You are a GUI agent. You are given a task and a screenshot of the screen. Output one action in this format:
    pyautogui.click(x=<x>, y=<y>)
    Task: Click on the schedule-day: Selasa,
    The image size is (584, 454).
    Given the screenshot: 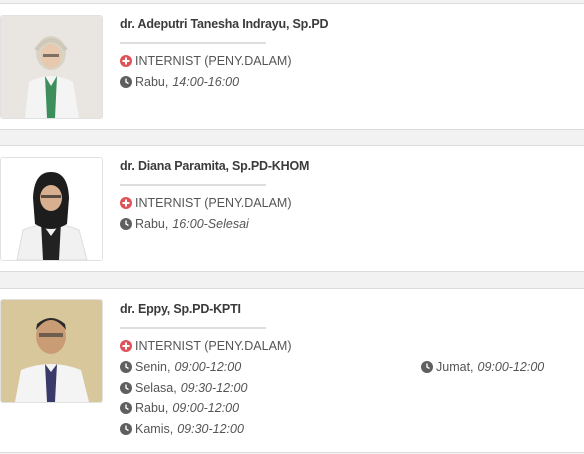 What is the action you would take?
    pyautogui.click(x=156, y=388)
    